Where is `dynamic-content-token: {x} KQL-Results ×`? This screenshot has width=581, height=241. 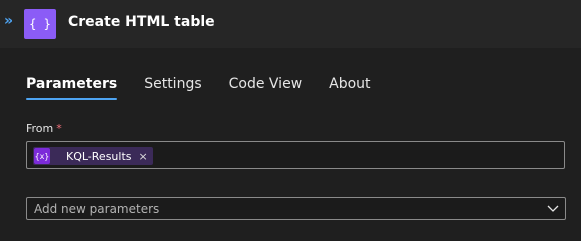
dynamic-content-token: {x} KQL-Results × is located at coordinates (93, 156).